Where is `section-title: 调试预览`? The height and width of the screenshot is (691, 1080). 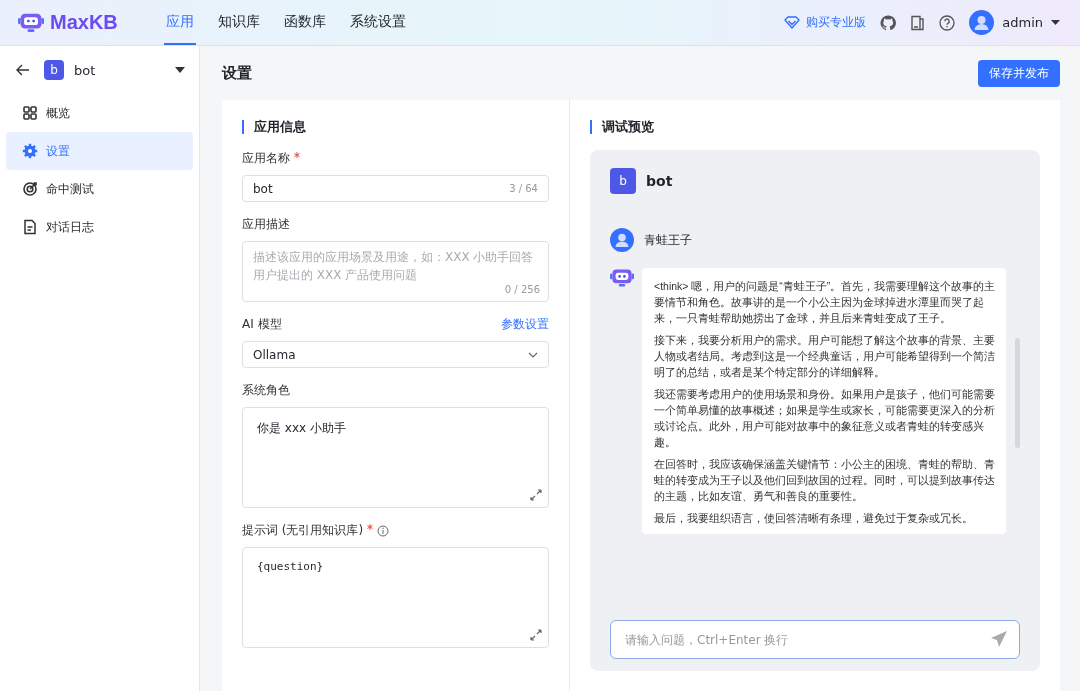
section-title: 调试预览 is located at coordinates (815, 127).